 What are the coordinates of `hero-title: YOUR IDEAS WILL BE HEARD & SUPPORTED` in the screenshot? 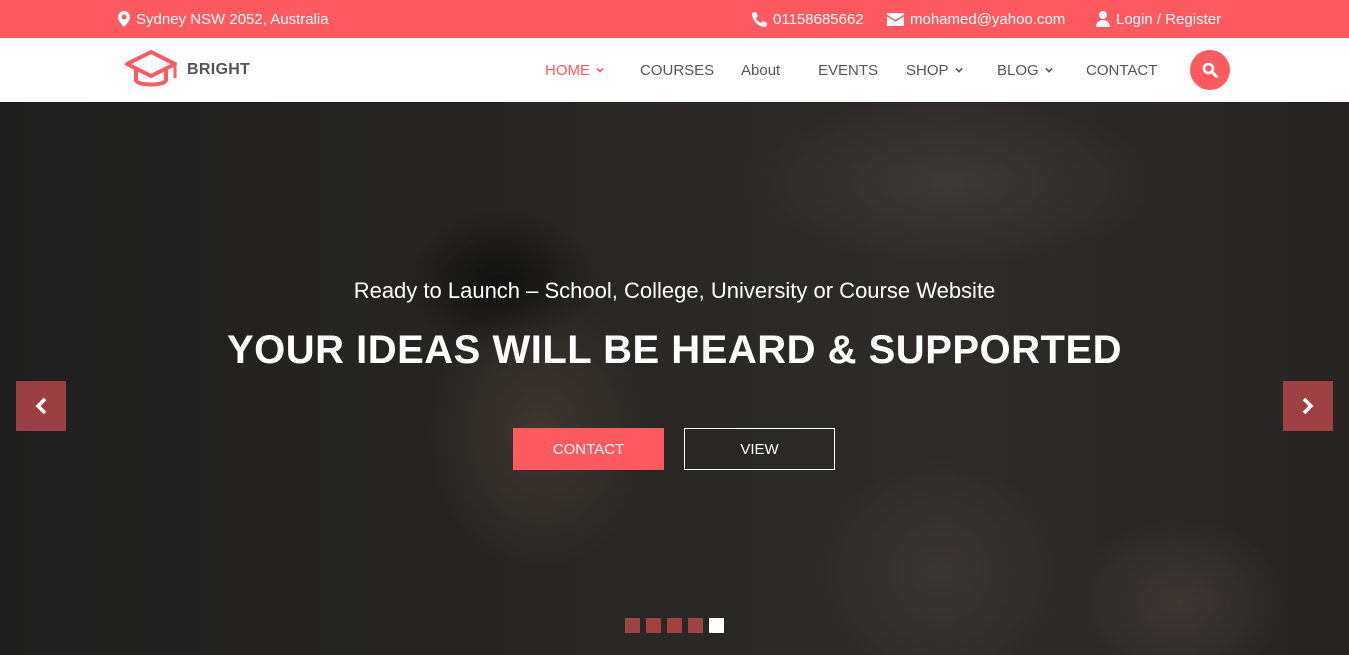 It's located at (674, 350).